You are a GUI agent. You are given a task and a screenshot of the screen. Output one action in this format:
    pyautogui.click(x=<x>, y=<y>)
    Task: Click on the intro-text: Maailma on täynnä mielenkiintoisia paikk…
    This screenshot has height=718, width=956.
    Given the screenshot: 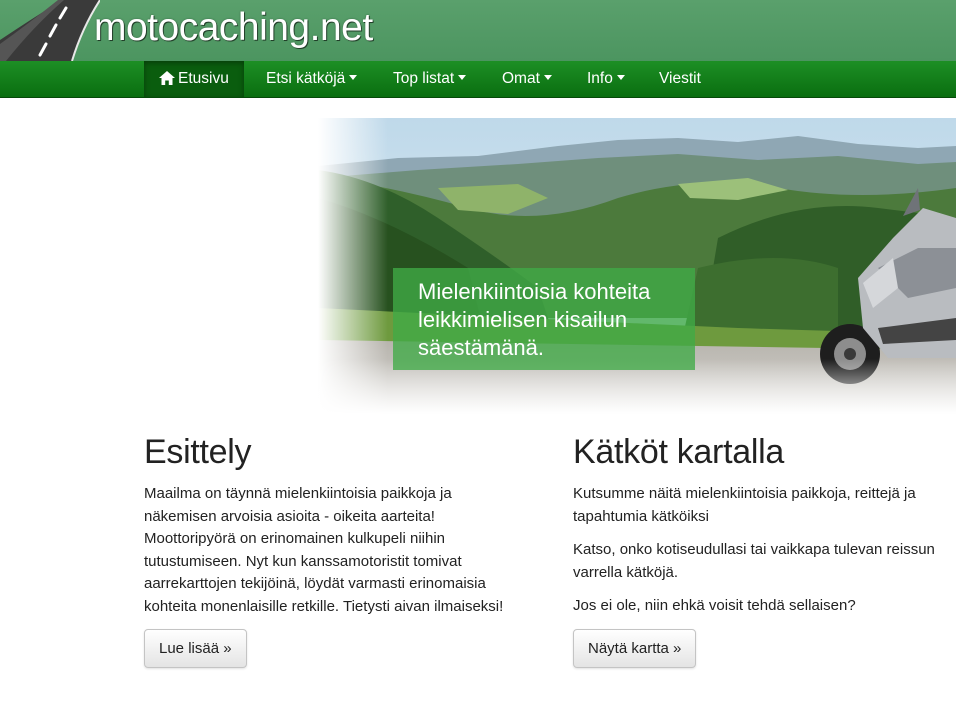 What is the action you would take?
    pyautogui.click(x=344, y=550)
    